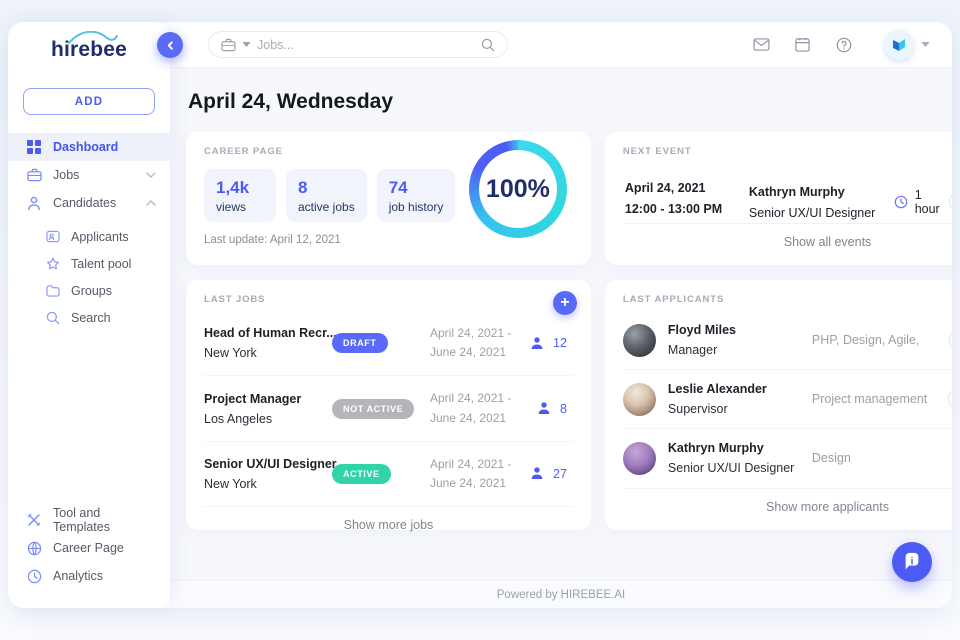 This screenshot has width=960, height=640. I want to click on user-menu, so click(907, 44).